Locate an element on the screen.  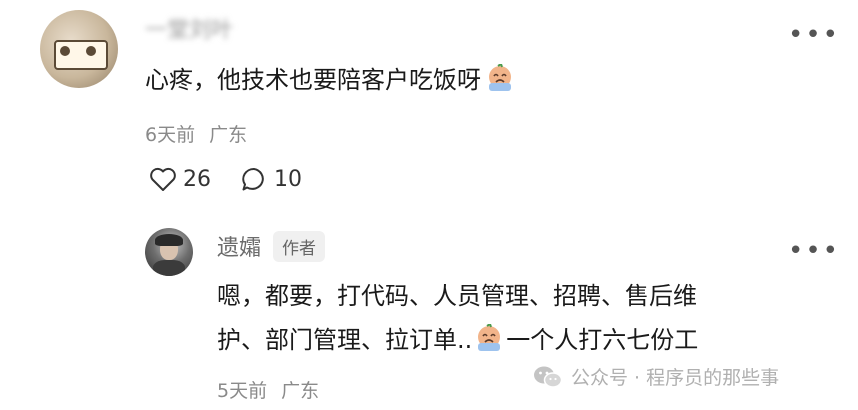
reply-author-name: 遗孀 is located at coordinates (239, 246).